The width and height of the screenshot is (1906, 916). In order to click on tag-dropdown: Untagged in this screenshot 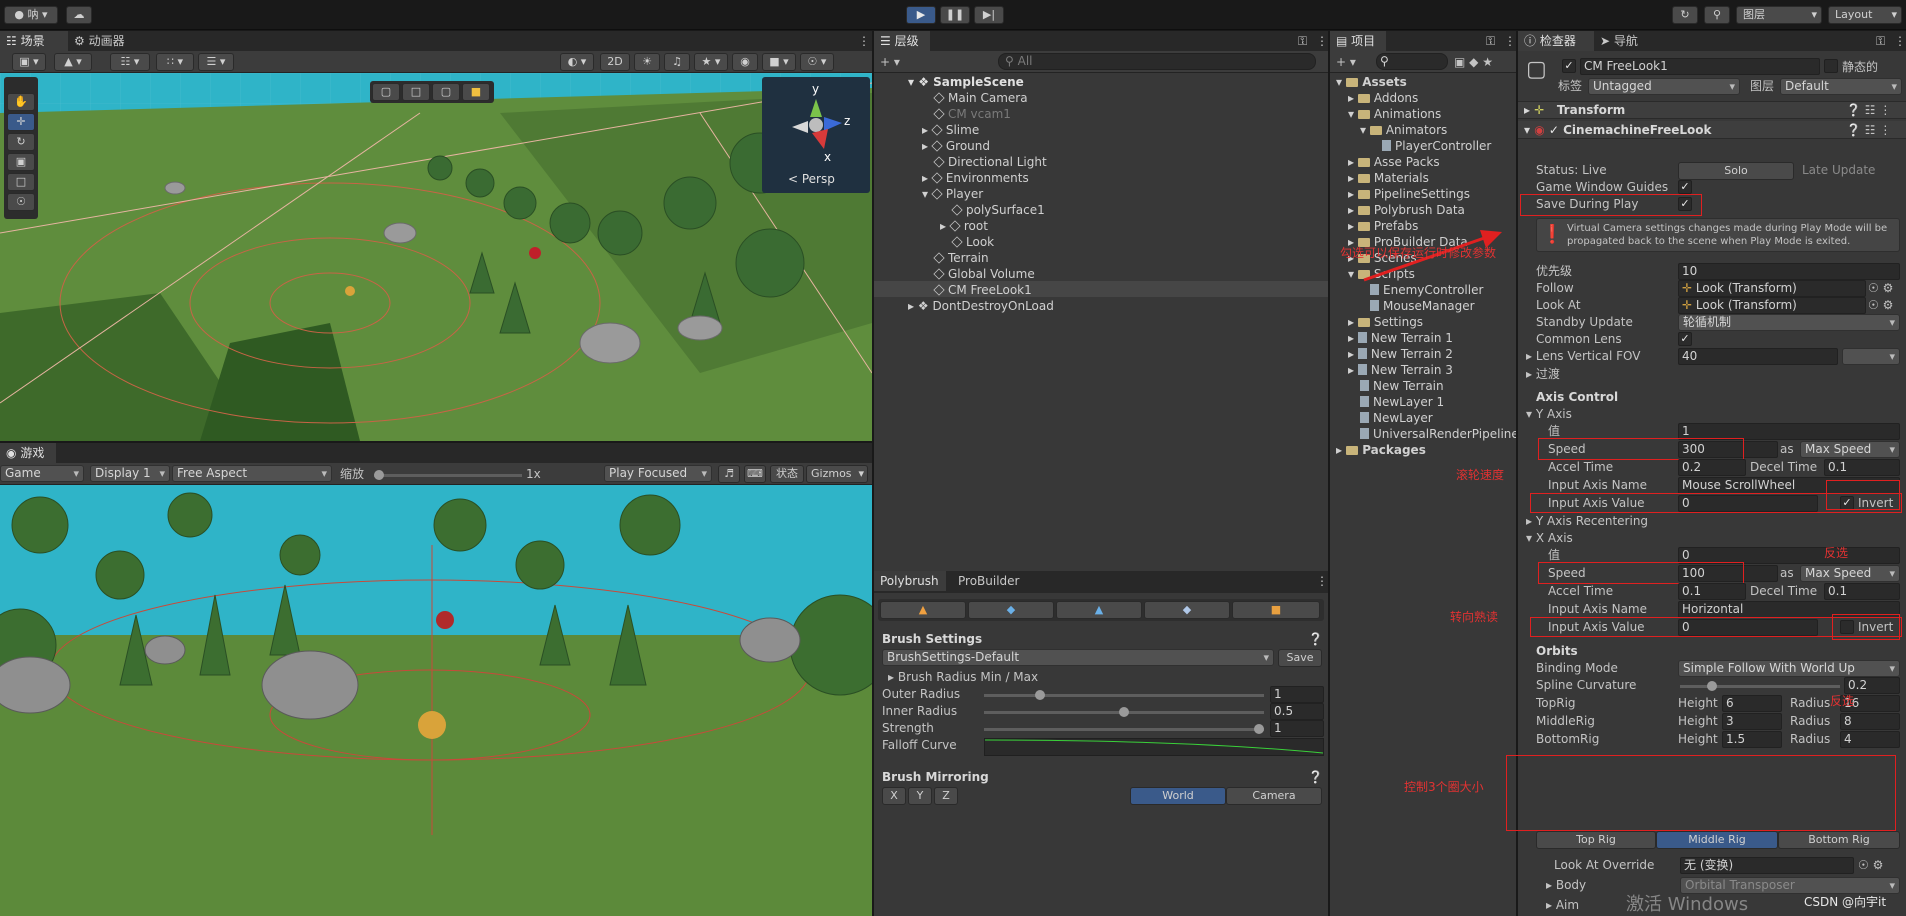, I will do `click(1664, 86)`.